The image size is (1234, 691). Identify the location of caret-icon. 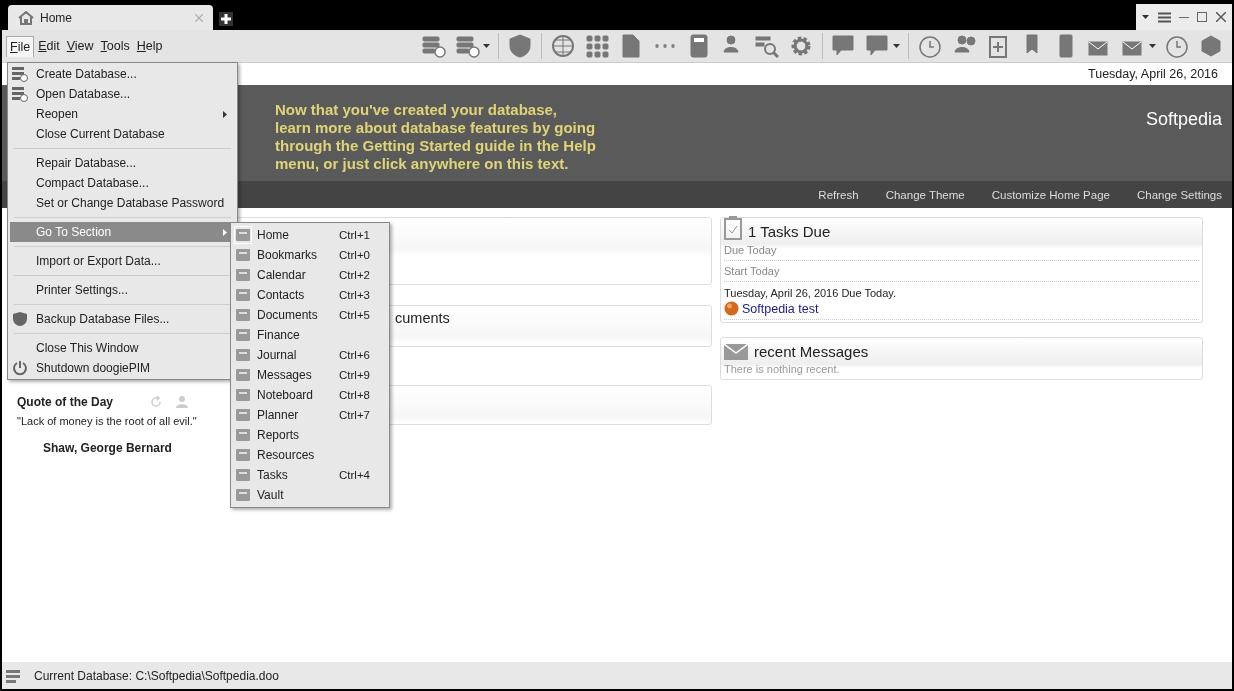
(1146, 17).